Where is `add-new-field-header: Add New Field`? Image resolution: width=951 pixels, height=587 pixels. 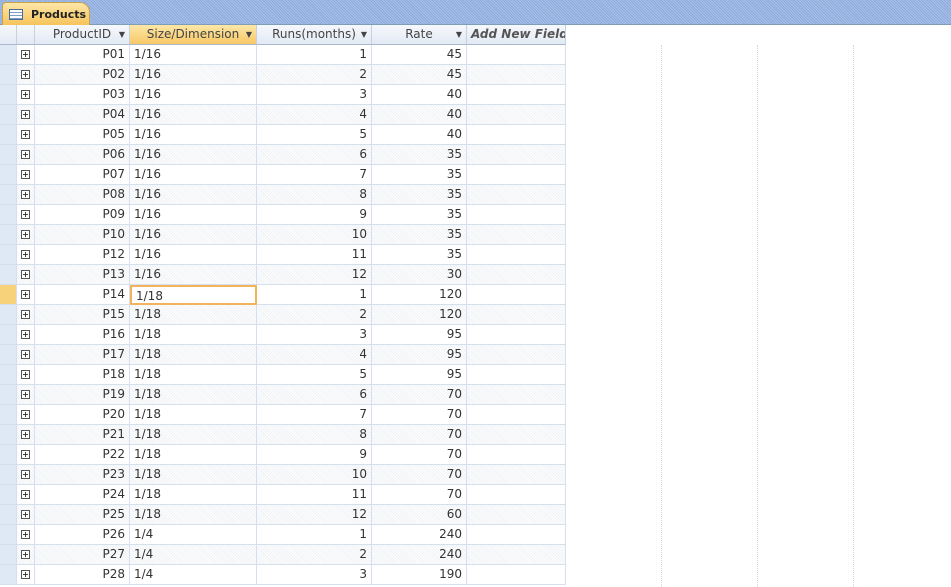
add-new-field-header: Add New Field is located at coordinates (516, 35).